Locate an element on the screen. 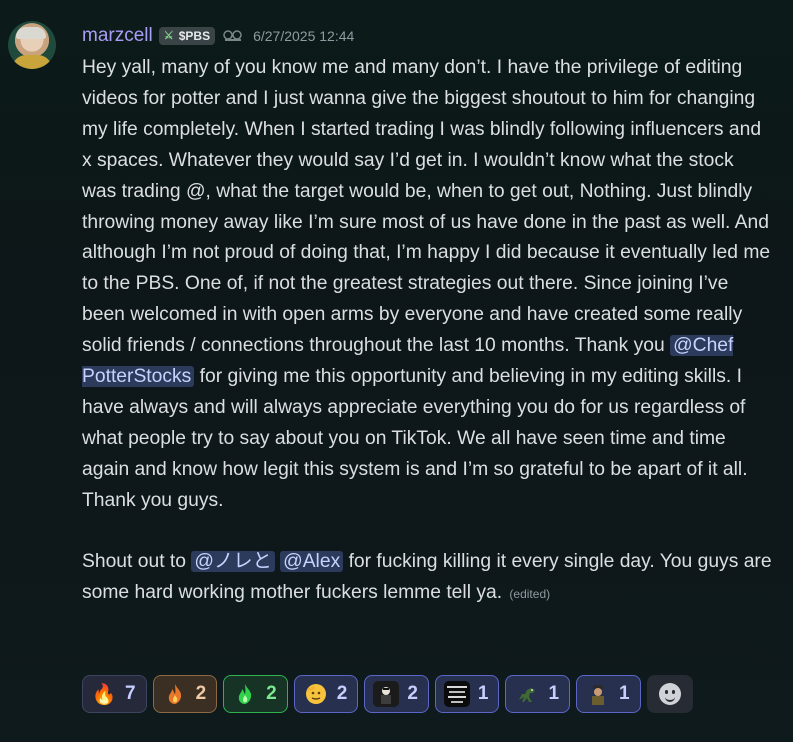  reaction-orange-flame: 2 is located at coordinates (185, 694).